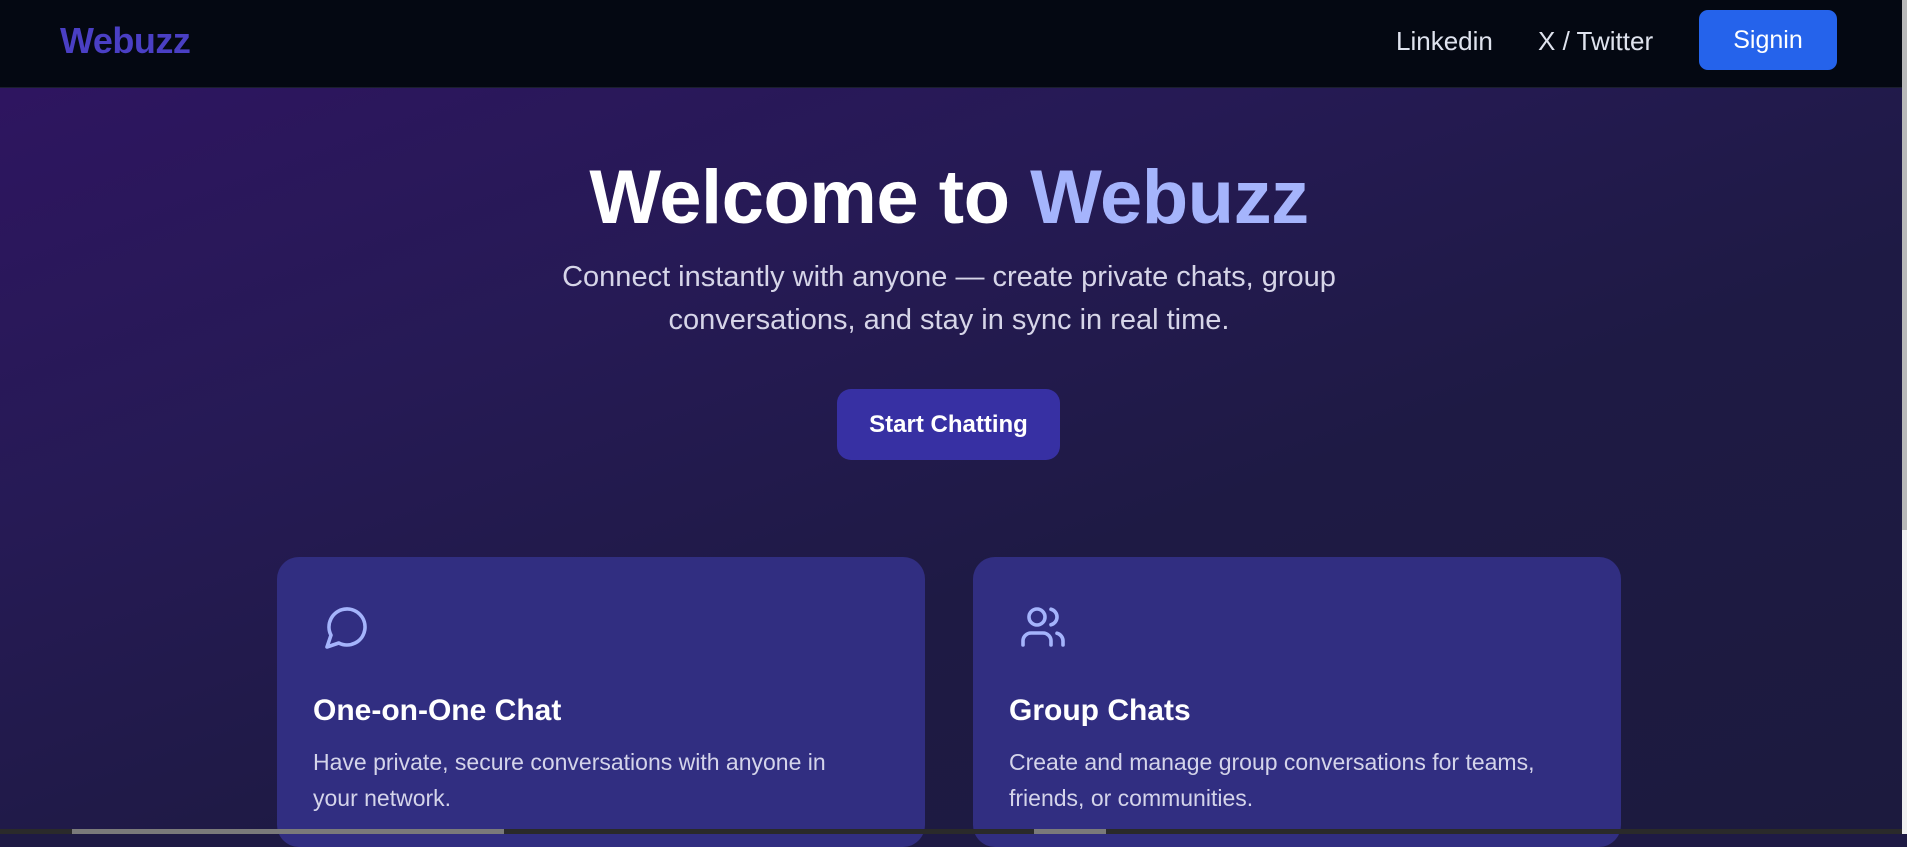 This screenshot has width=1907, height=847. I want to click on hero-title: Welcome to Webuzz, so click(949, 197).